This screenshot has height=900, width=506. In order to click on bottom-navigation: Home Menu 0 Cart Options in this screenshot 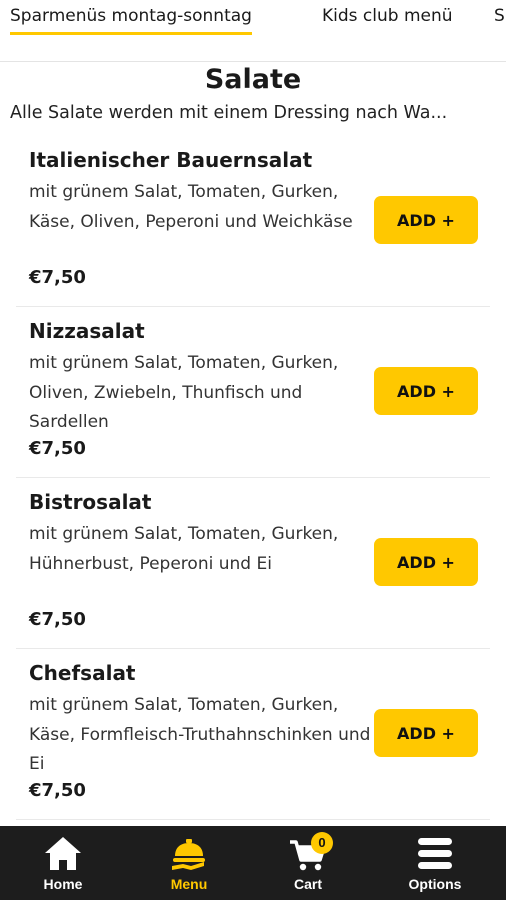, I will do `click(253, 863)`.